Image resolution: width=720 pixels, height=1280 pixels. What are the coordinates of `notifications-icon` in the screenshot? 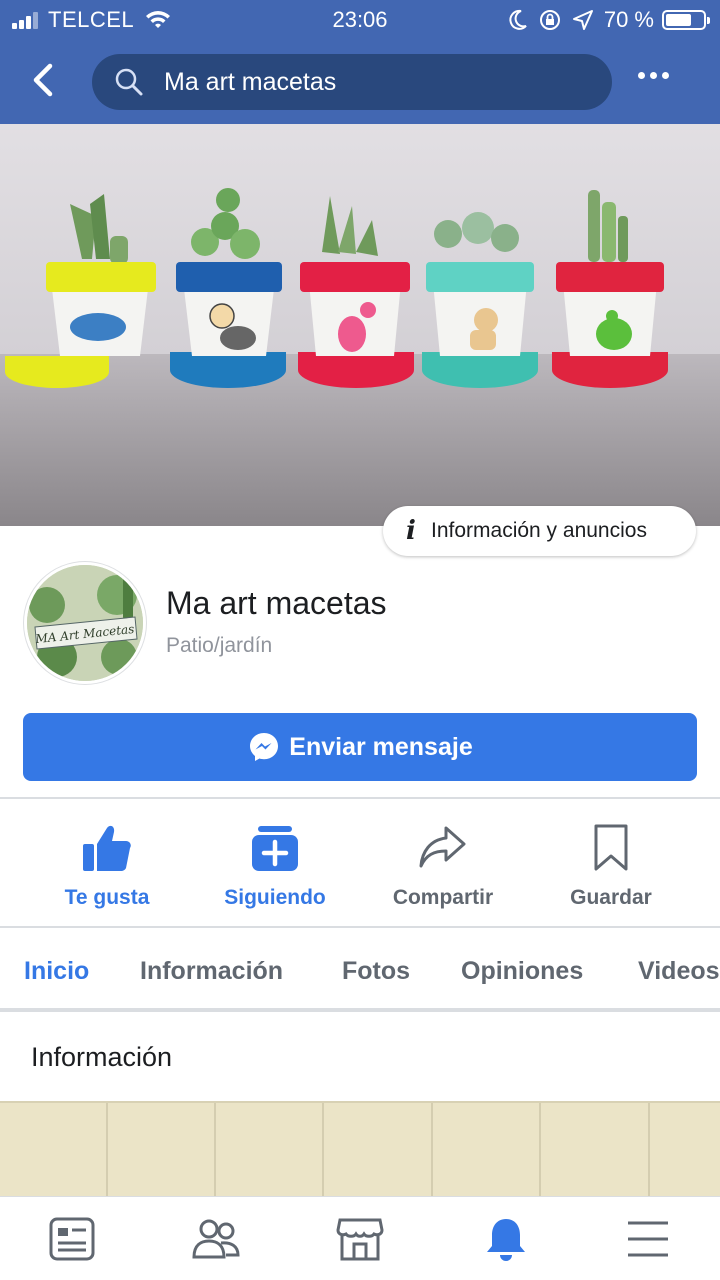 It's located at (506, 1240).